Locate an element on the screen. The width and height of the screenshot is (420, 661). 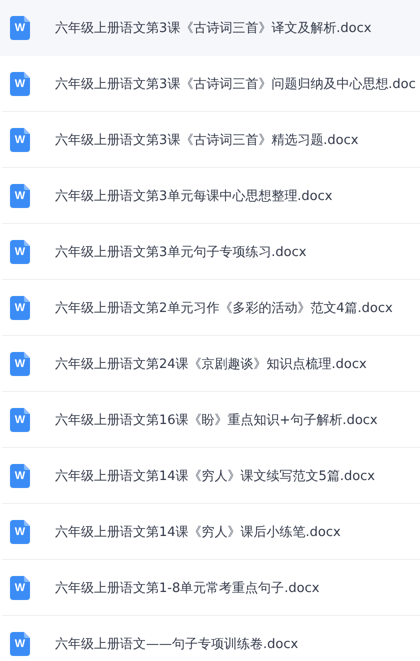
file-row: W 六年级上册语文第16课《盼》重点知识+句子解析.docx is located at coordinates (211, 420).